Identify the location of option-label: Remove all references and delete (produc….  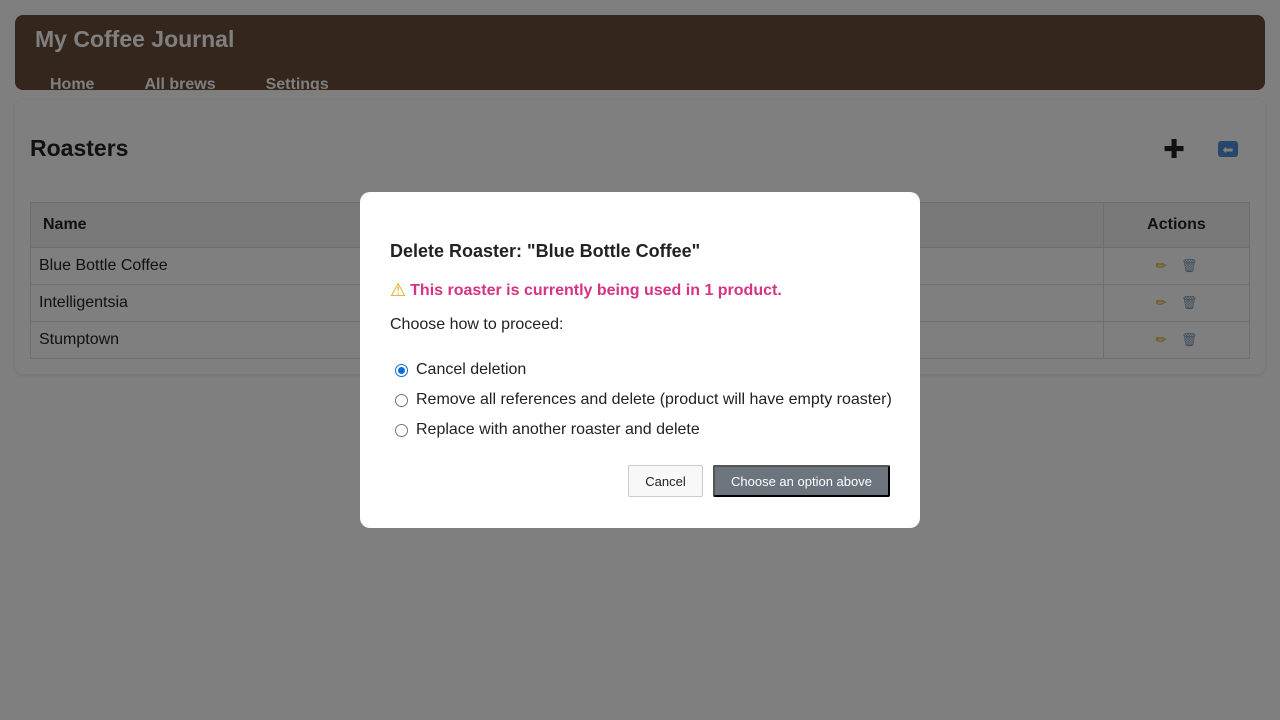
(654, 399).